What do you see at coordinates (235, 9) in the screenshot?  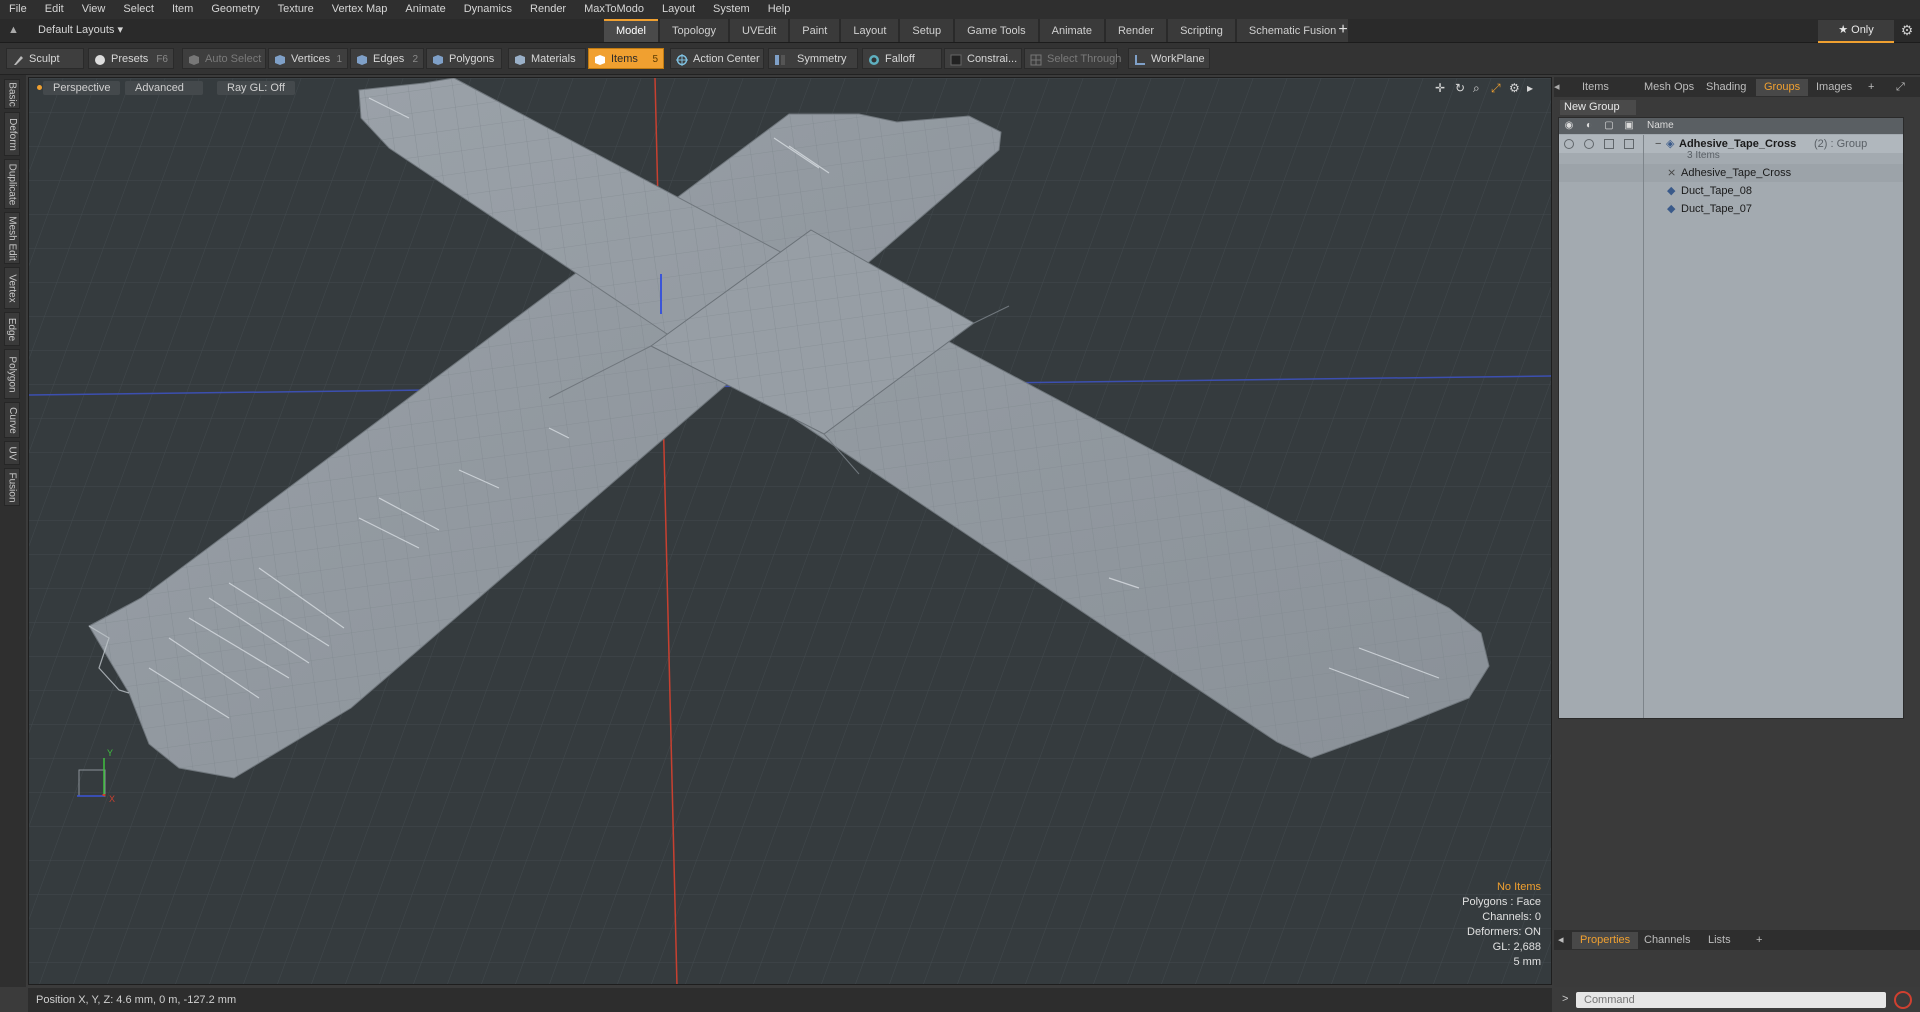 I see `menu-geometry: Geometry` at bounding box center [235, 9].